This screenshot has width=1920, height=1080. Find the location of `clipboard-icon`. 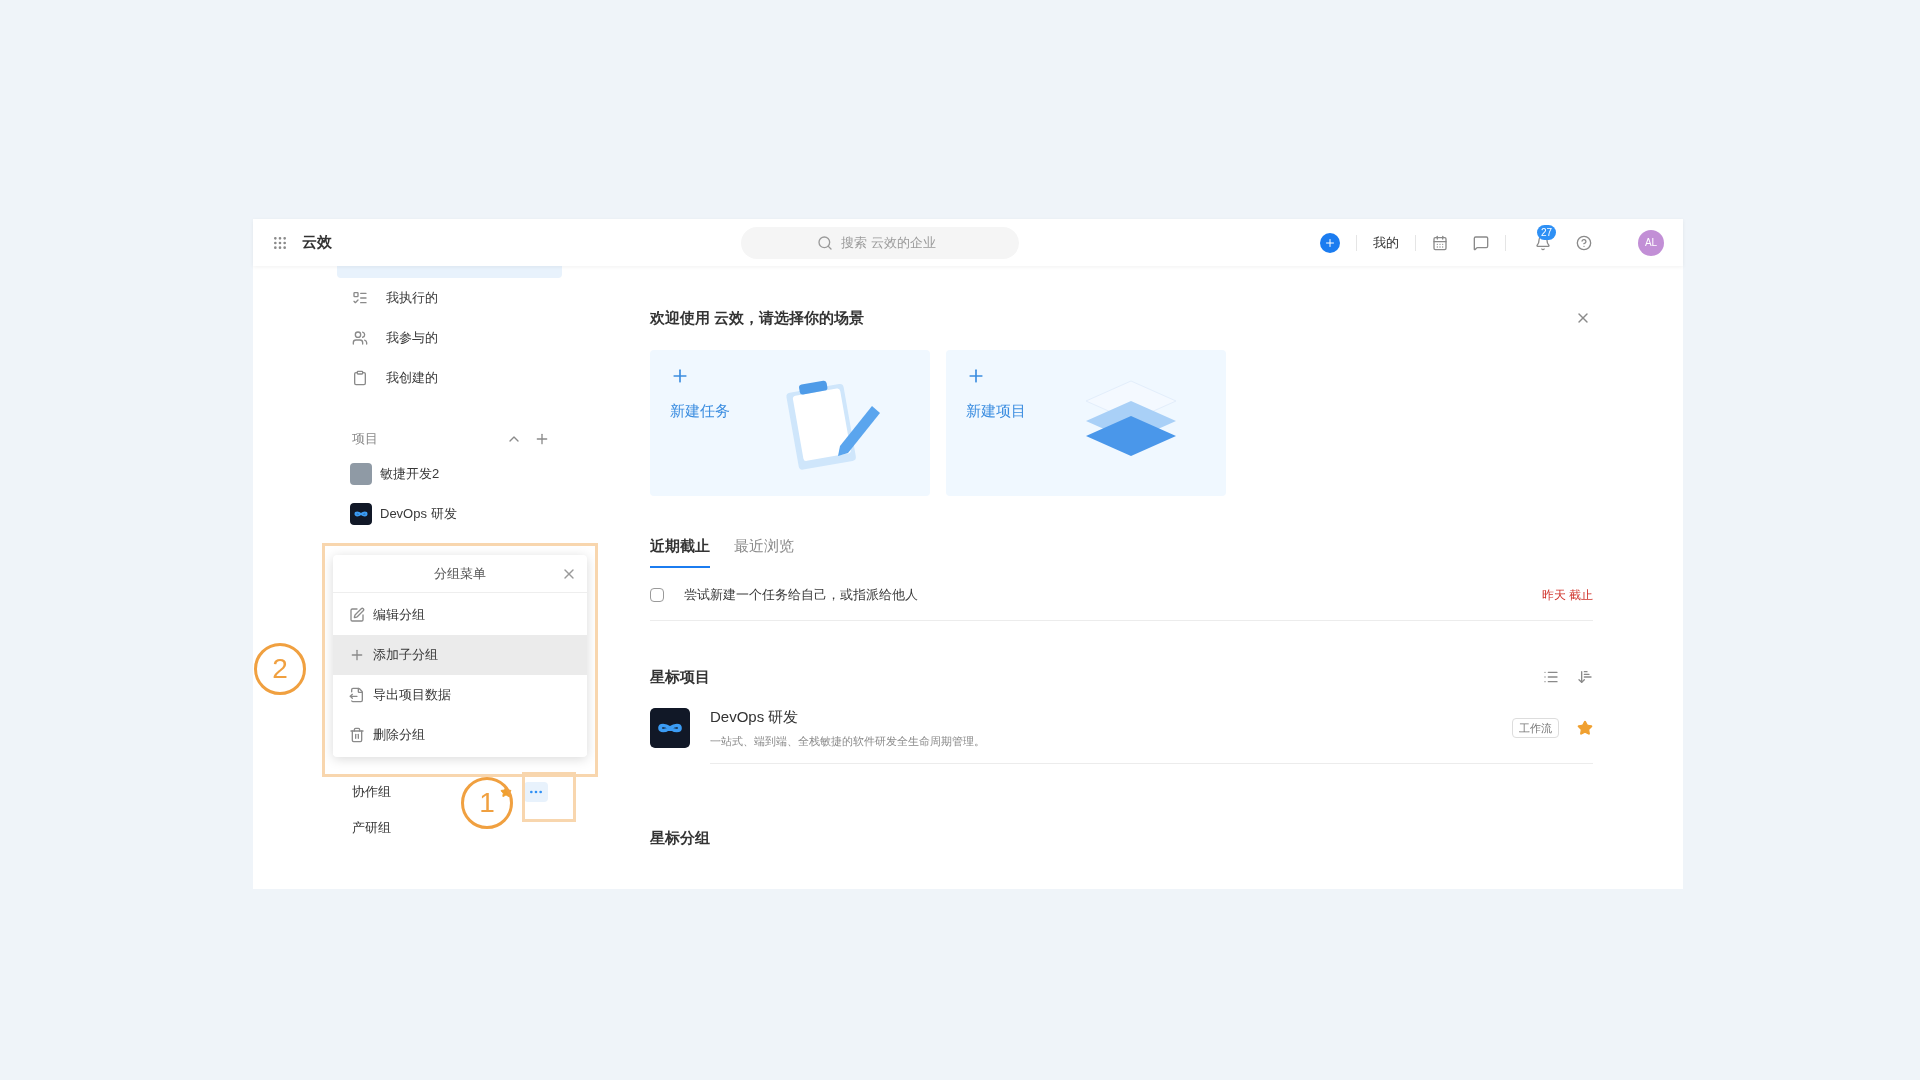

clipboard-icon is located at coordinates (360, 378).